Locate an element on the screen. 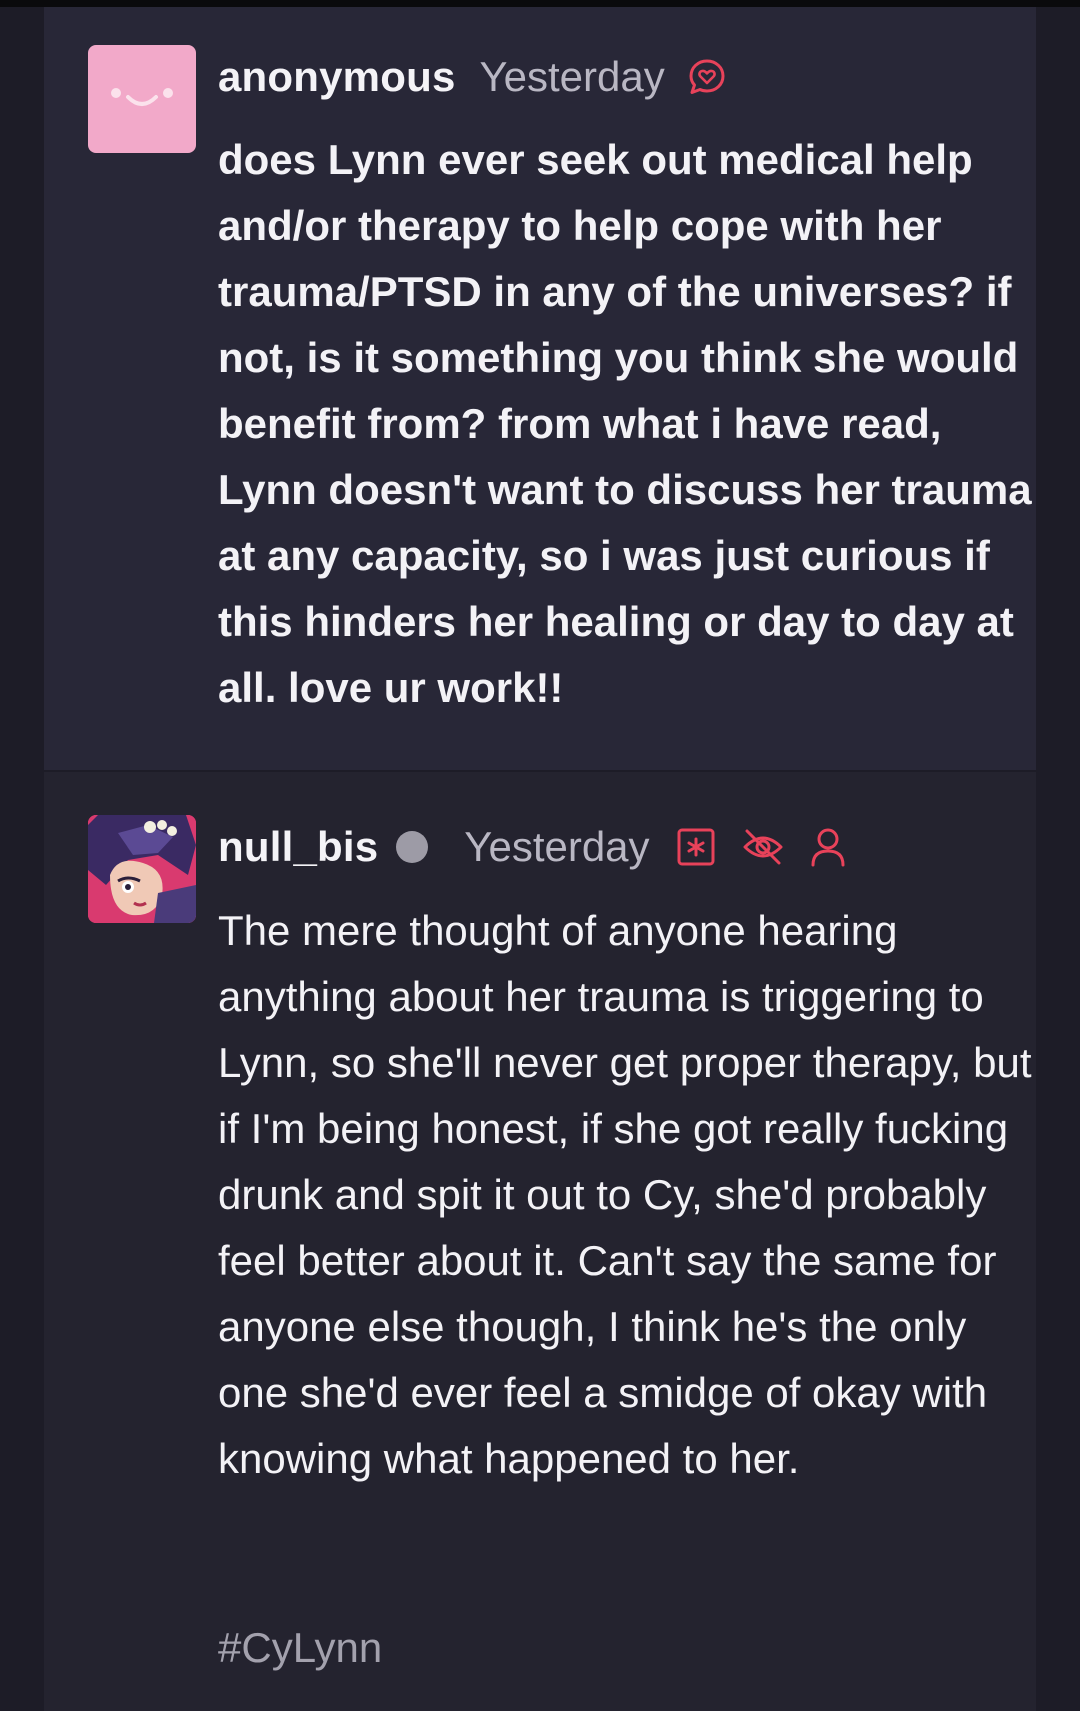 This screenshot has width=1080, height=1711. online-status-dot is located at coordinates (412, 847).